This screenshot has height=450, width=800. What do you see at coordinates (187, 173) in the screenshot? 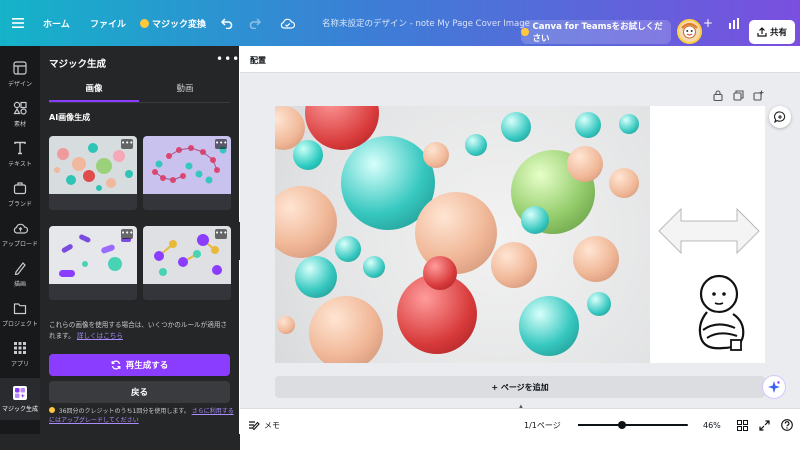
I see `generated-image-2: •••` at bounding box center [187, 173].